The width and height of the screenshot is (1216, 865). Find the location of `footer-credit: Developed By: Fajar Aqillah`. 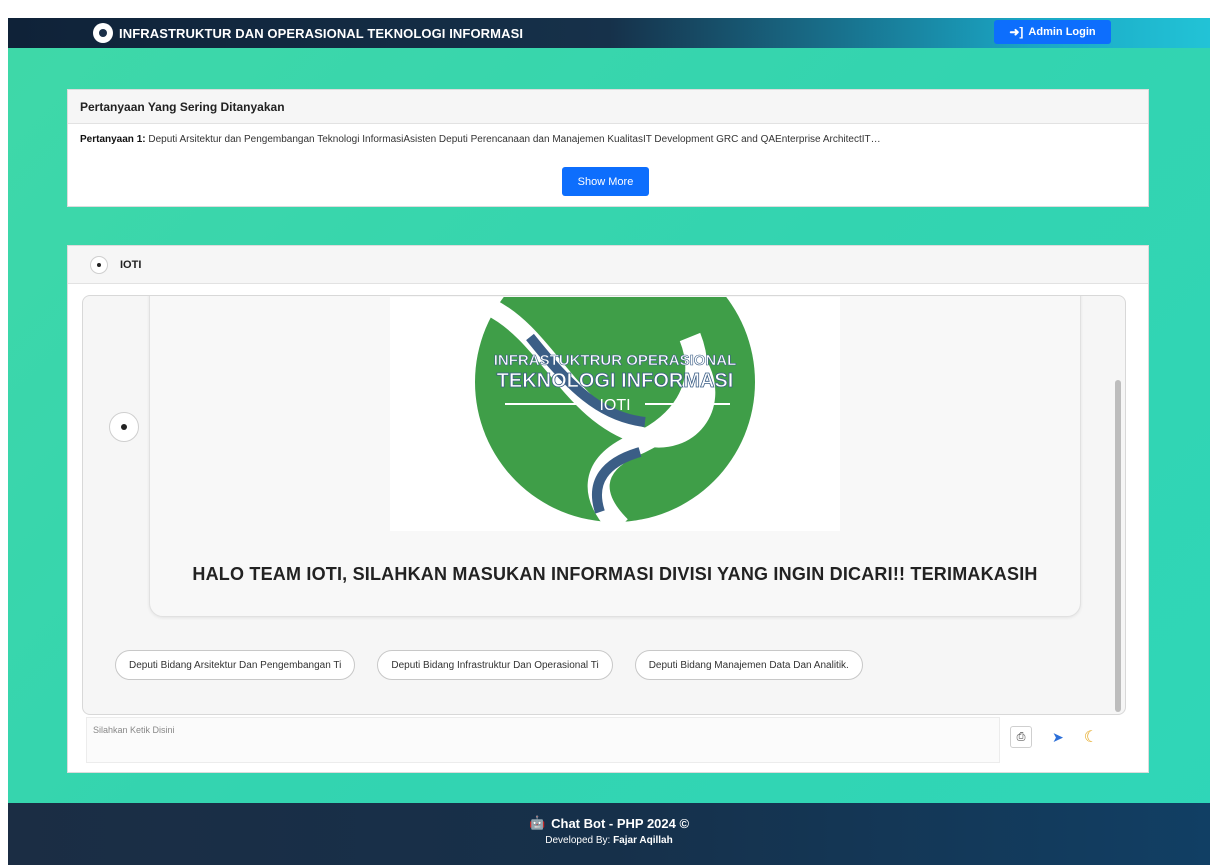

footer-credit: Developed By: Fajar Aqillah is located at coordinates (609, 840).